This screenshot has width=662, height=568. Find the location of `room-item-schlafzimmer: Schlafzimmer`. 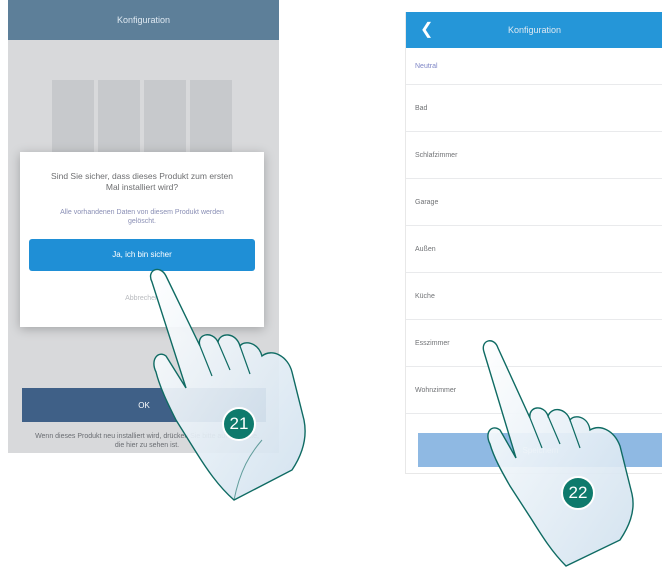

room-item-schlafzimmer: Schlafzimmer is located at coordinates (534, 155).